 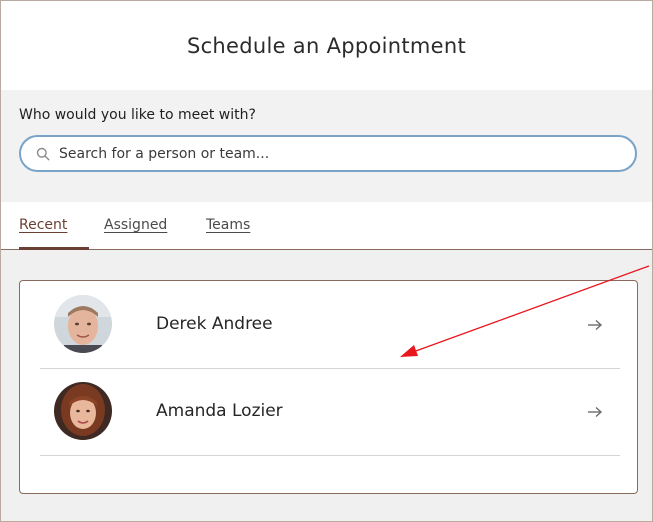 What do you see at coordinates (83, 411) in the screenshot?
I see `avatar-amanda-lozier` at bounding box center [83, 411].